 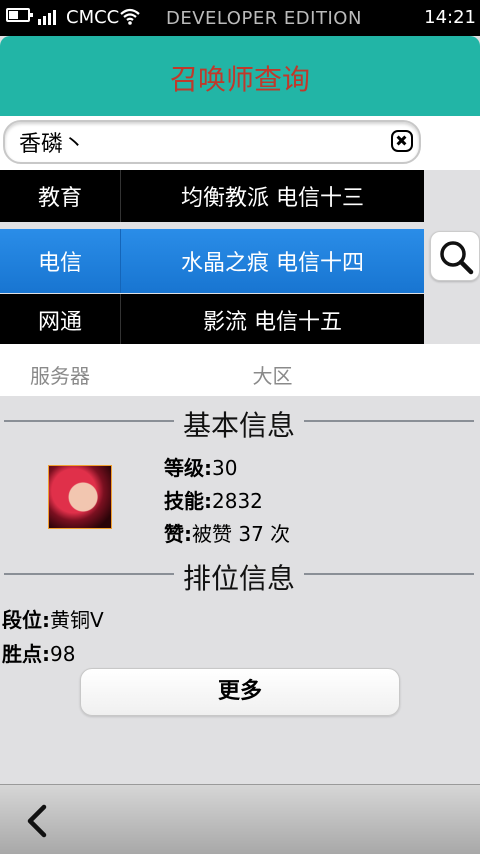 I want to click on bottom-toolbar, so click(x=240, y=819).